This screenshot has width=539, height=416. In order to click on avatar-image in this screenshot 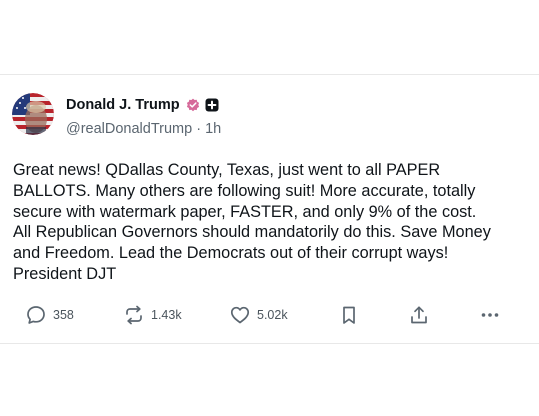, I will do `click(33, 114)`.